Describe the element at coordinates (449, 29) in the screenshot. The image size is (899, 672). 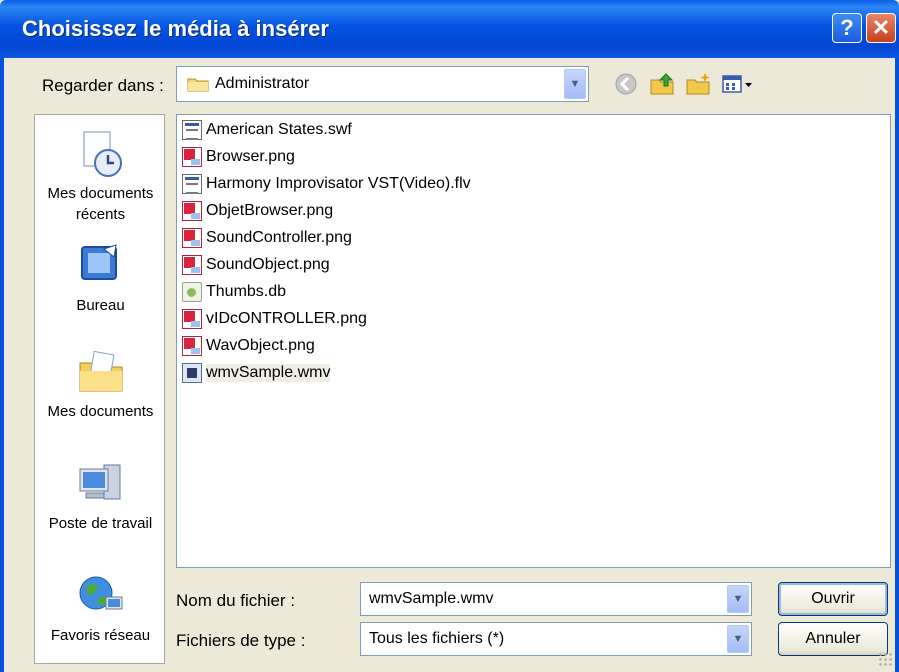
I see `title-bar: Choisissez le média à insérer ? ✕` at that location.